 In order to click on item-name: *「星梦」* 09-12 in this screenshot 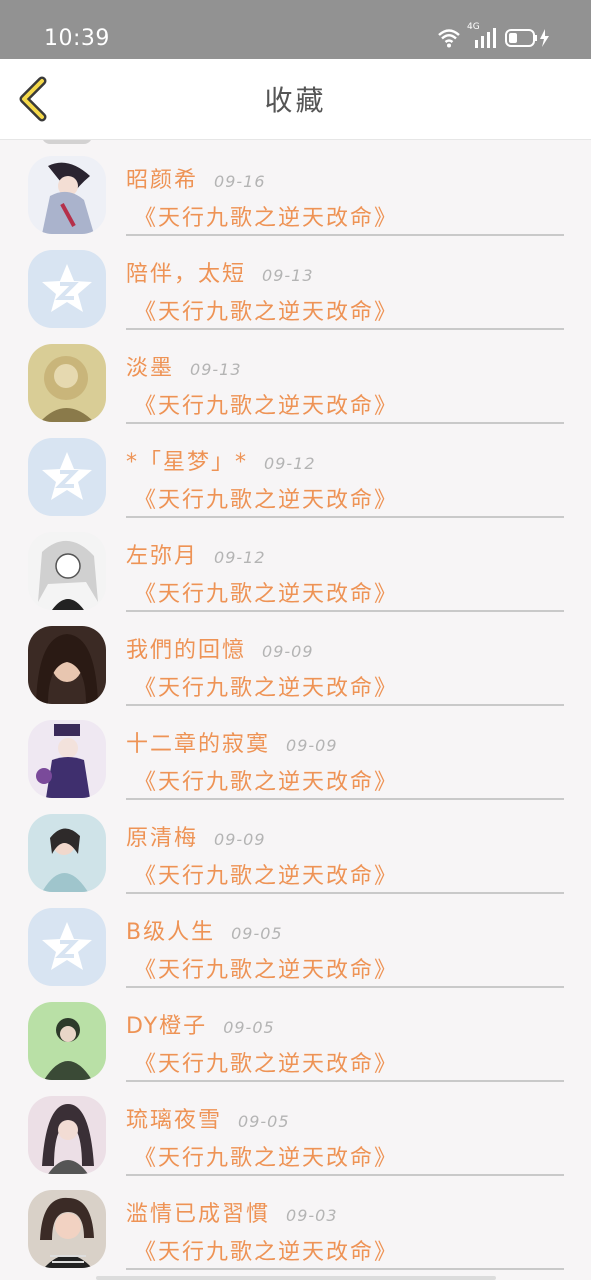, I will do `click(221, 460)`.